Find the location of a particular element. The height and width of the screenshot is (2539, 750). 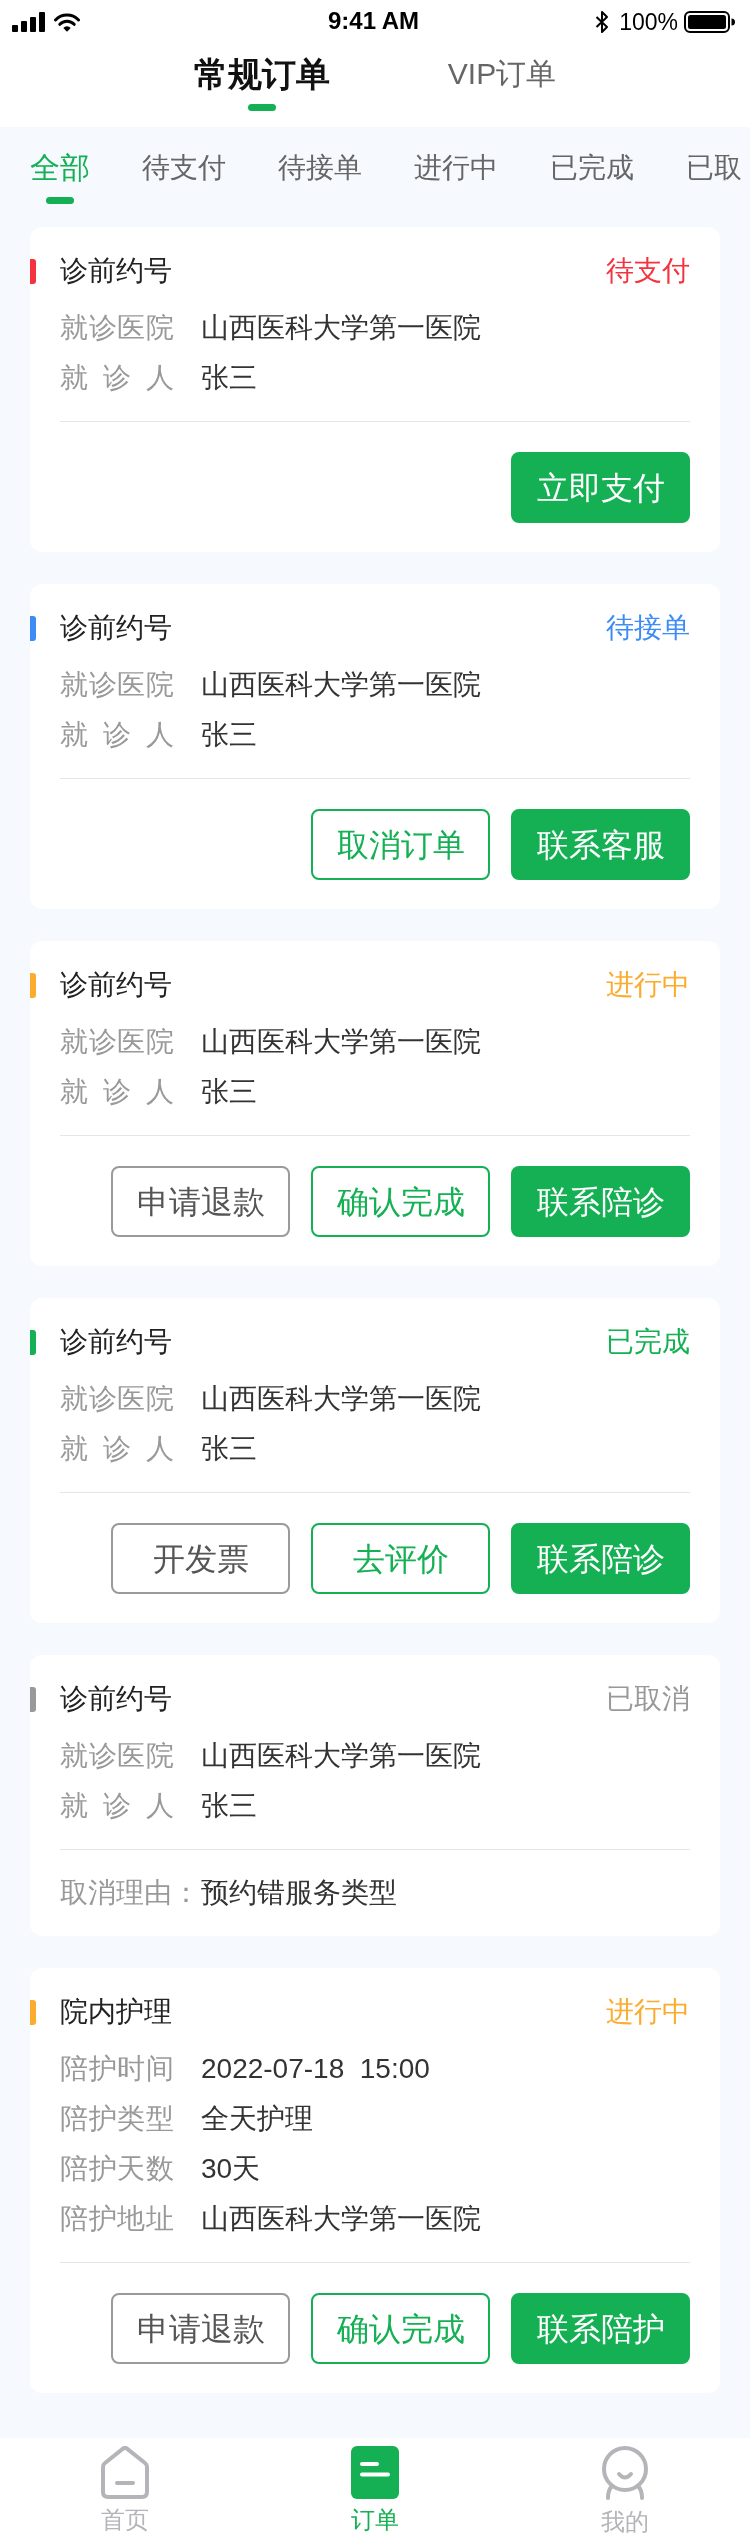

order-status: 待接单 is located at coordinates (648, 628).